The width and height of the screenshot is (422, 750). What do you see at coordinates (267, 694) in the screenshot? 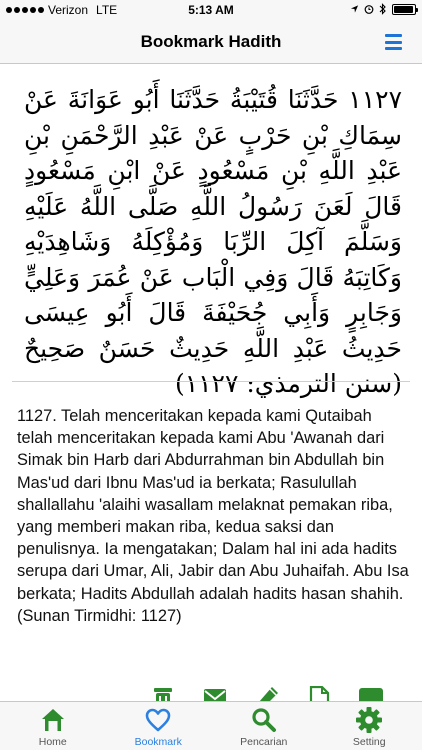
I see `edit-icon` at bounding box center [267, 694].